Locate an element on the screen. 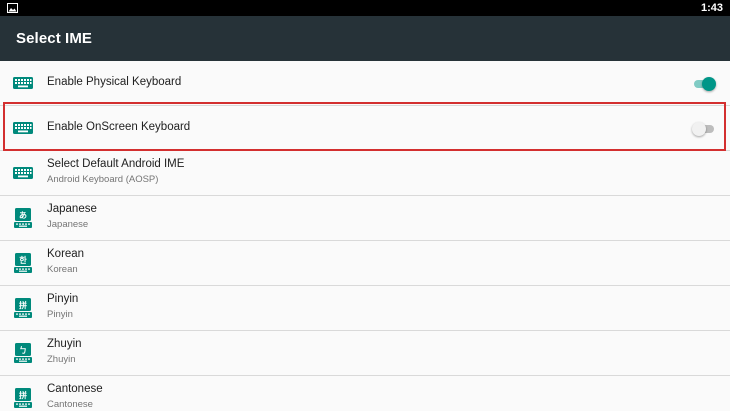 This screenshot has width=730, height=411. item-label: Enable Physical Keyboard is located at coordinates (114, 82).